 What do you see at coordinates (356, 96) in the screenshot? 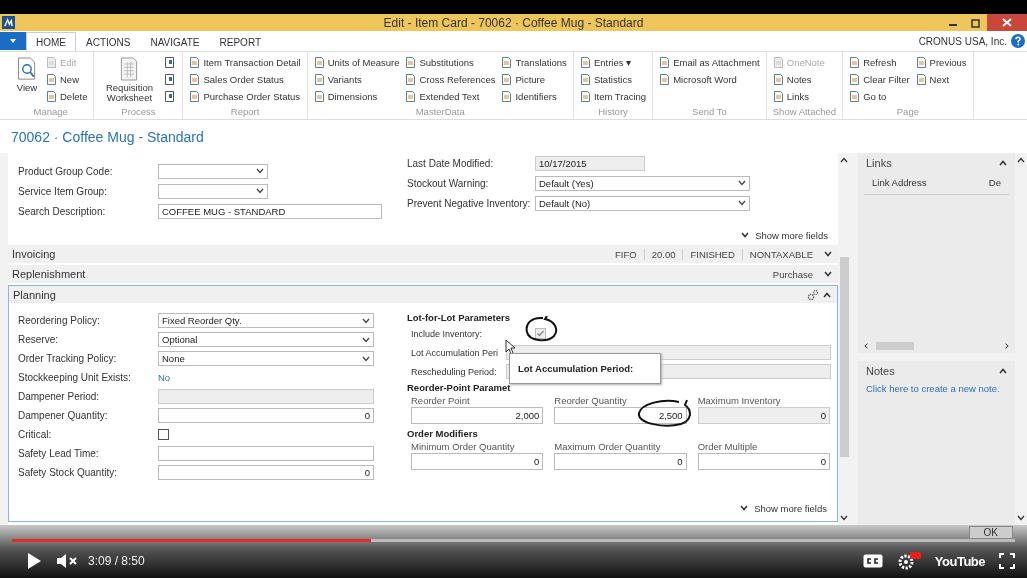
I see `ribbon-button: Dimensions` at bounding box center [356, 96].